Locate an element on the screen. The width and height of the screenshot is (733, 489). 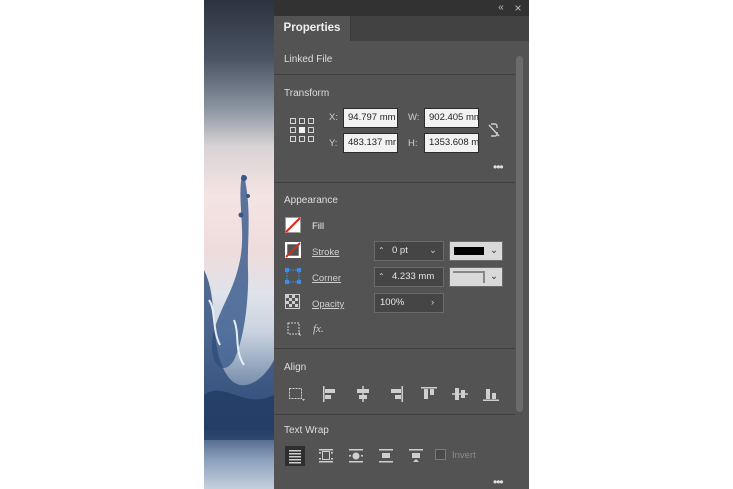
align-horizontal-centers-icon is located at coordinates (363, 394).